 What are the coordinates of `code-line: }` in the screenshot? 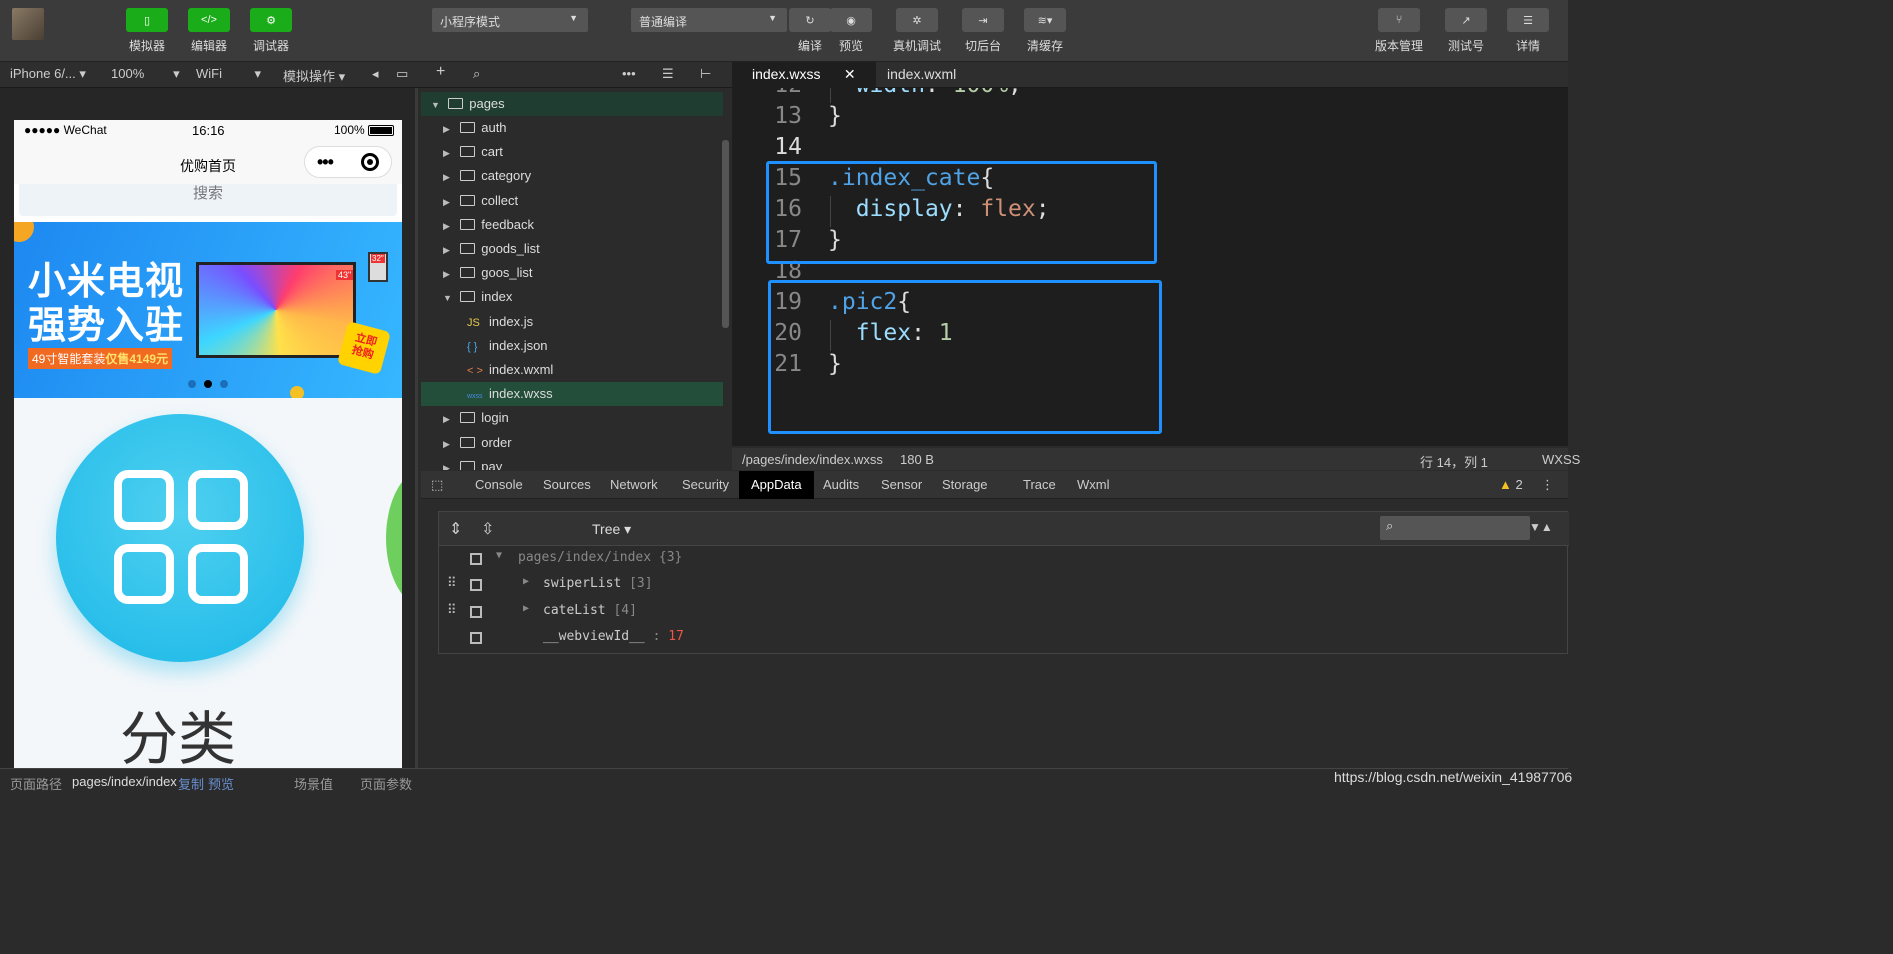 It's located at (835, 116).